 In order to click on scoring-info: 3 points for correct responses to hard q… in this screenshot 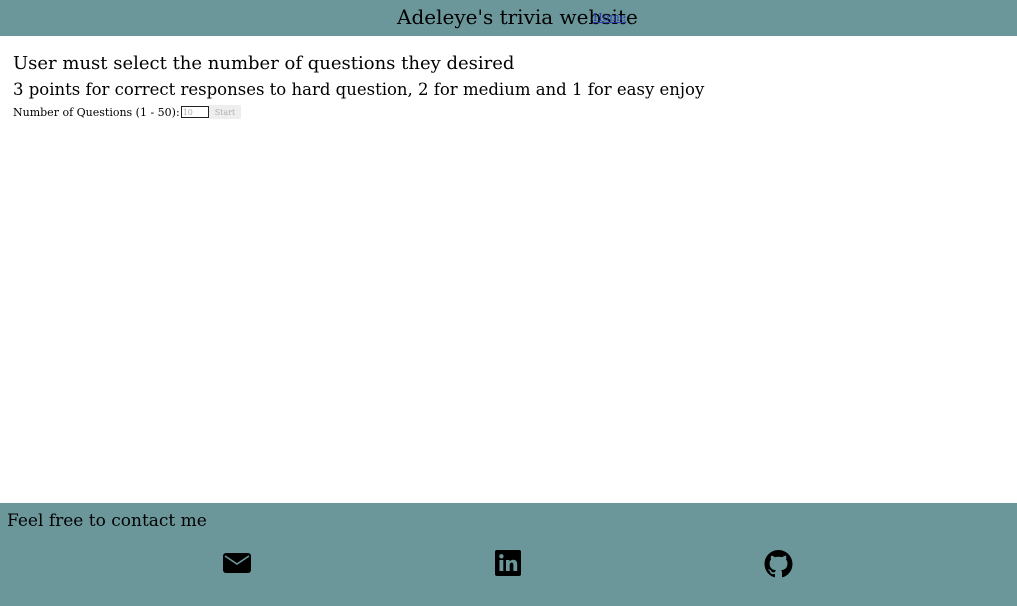, I will do `click(359, 89)`.